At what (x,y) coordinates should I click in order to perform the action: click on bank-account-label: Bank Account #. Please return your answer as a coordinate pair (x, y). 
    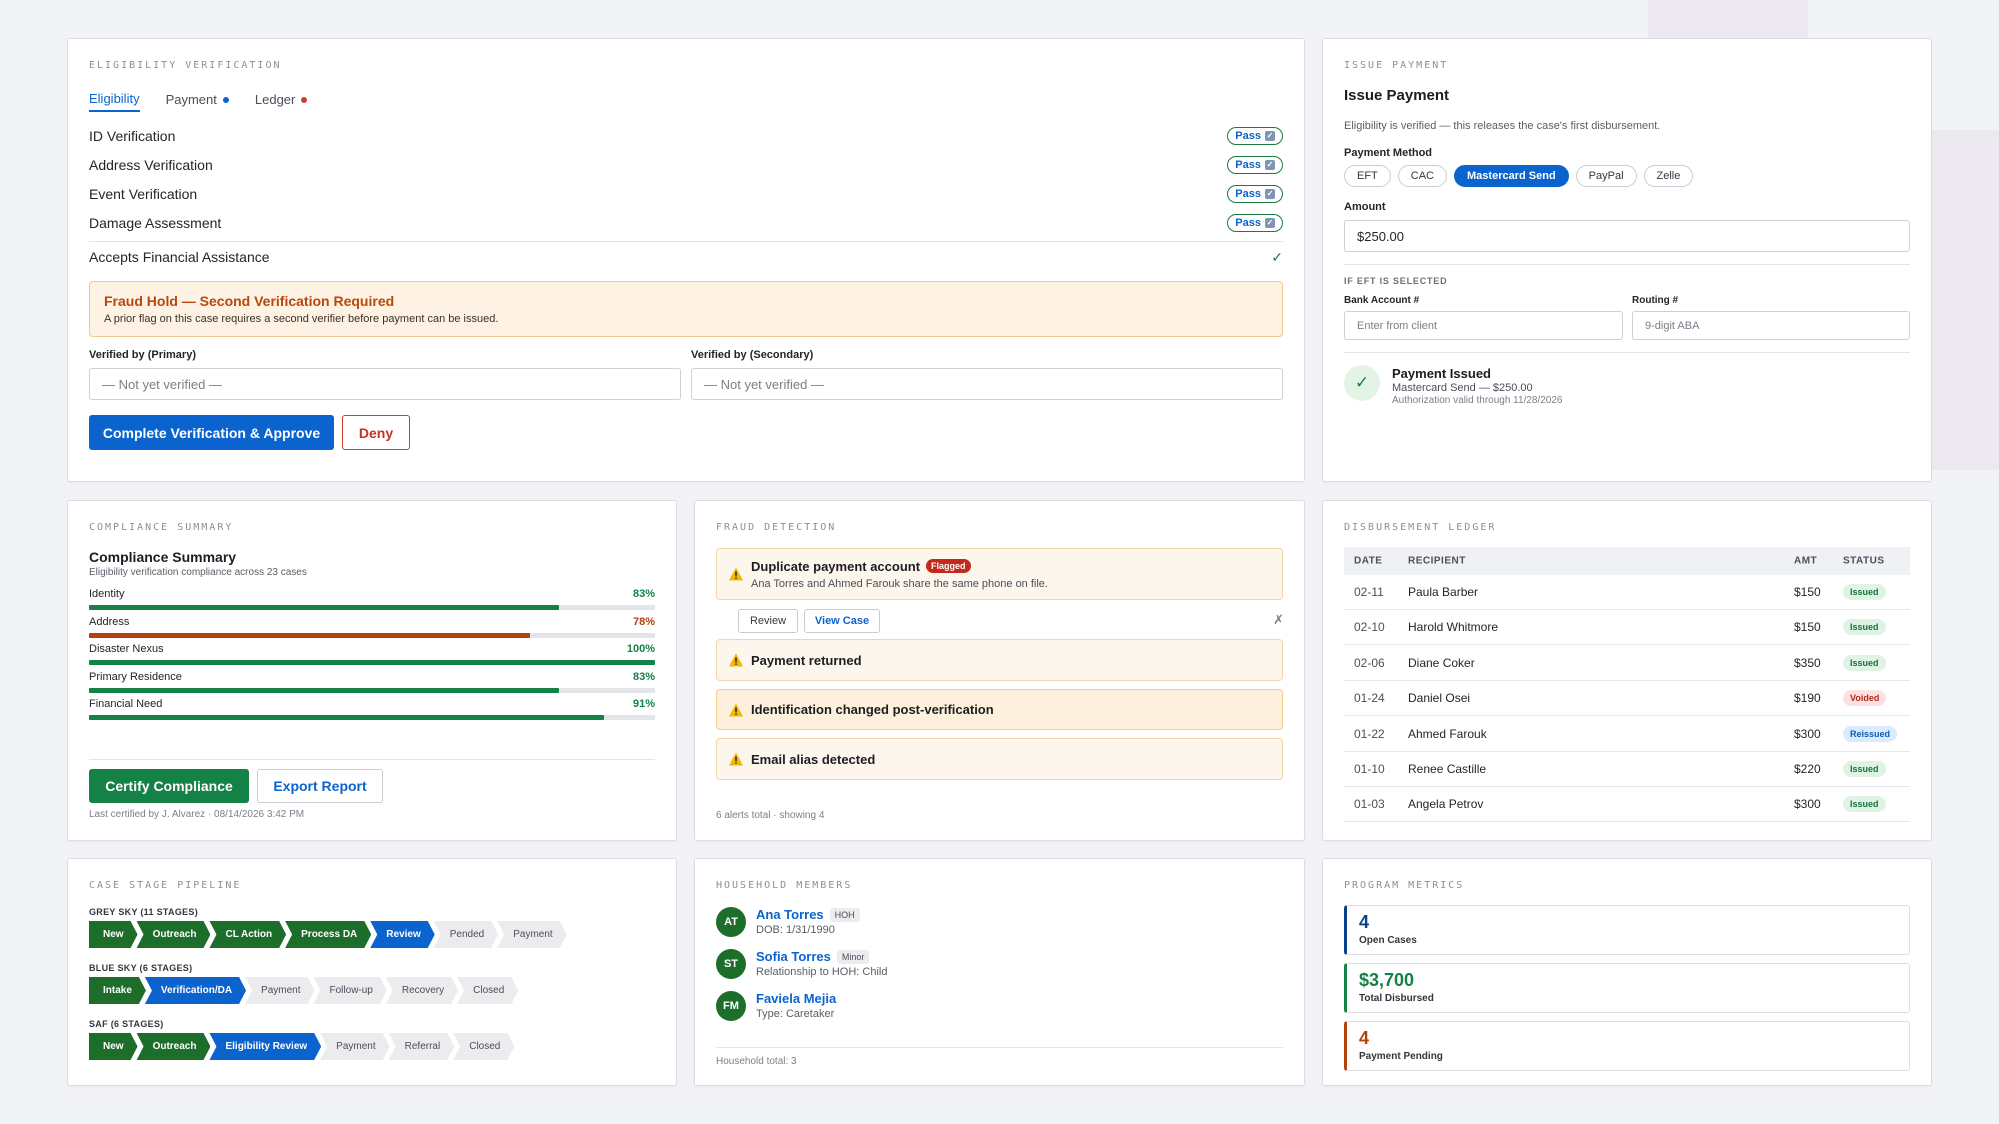
    Looking at the image, I should click on (1382, 300).